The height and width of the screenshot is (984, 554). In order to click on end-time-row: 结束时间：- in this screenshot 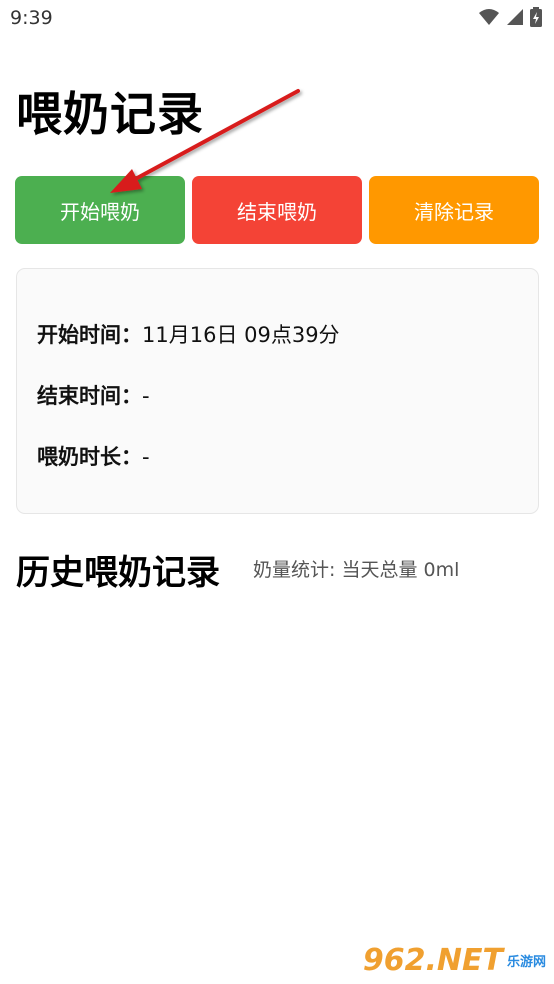, I will do `click(93, 395)`.